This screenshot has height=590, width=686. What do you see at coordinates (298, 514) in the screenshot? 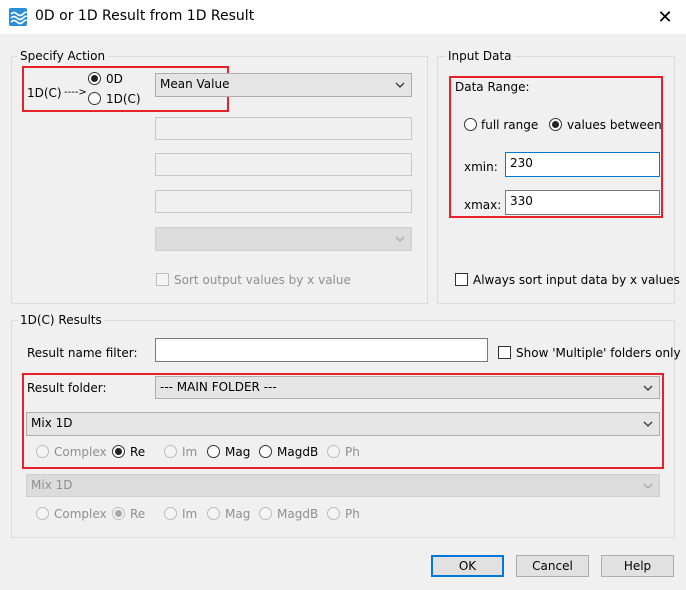
I see `secondary-label-magdb: MagdB` at bounding box center [298, 514].